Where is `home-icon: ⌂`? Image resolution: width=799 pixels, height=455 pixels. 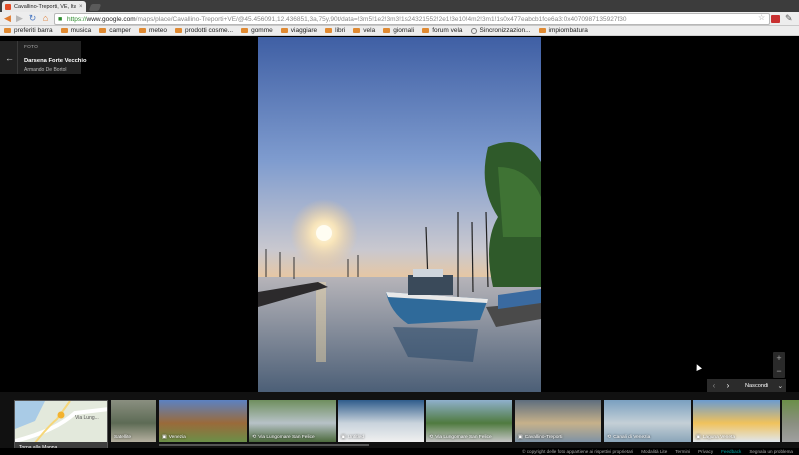
home-icon: ⌂ is located at coordinates (45, 18).